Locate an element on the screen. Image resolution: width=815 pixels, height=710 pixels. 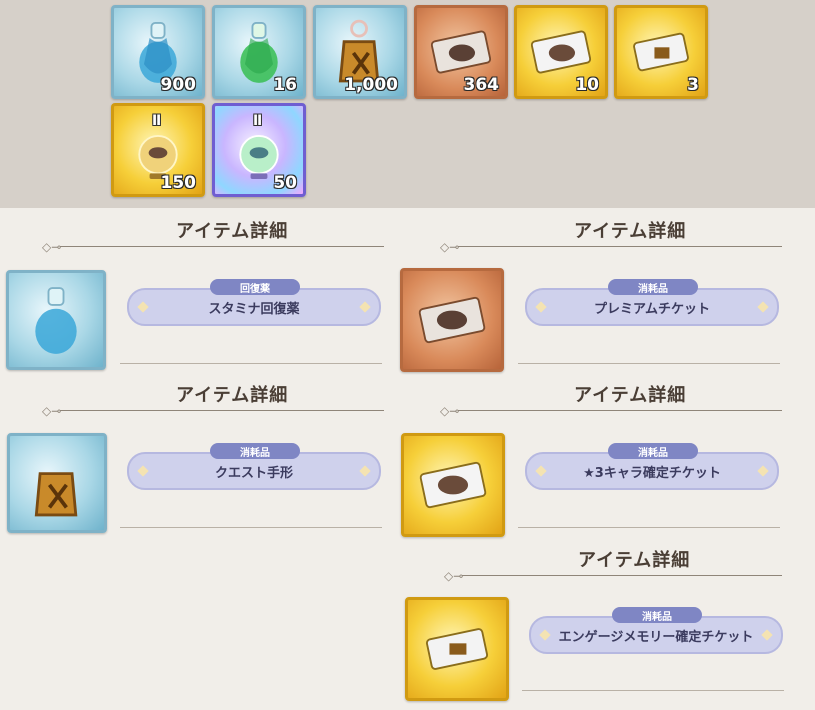
inventory-item-rainbow-orb-ii: Ⅱ 50 is located at coordinates (259, 150).